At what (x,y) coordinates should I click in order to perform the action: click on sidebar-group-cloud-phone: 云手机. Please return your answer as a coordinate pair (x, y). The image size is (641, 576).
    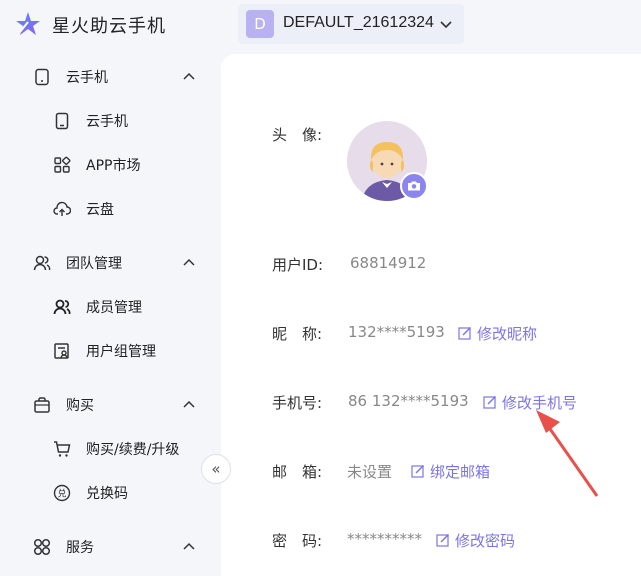
    Looking at the image, I should click on (110, 76).